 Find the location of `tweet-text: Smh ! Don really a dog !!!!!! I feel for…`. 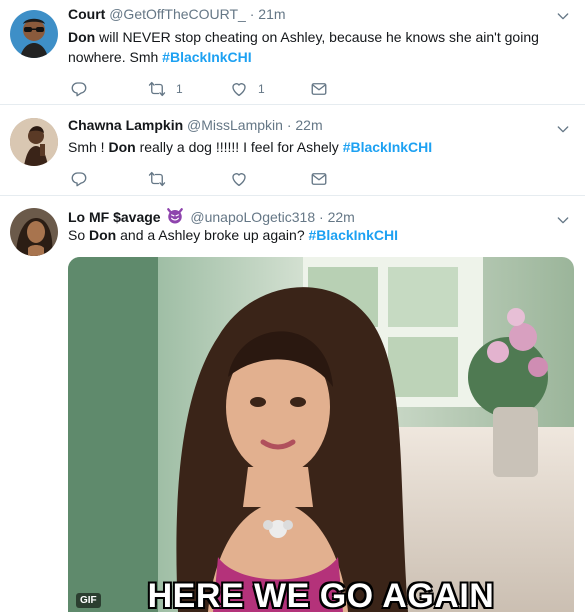

tweet-text: Smh ! Don really a dog !!!!!! I feel for… is located at coordinates (313, 147).